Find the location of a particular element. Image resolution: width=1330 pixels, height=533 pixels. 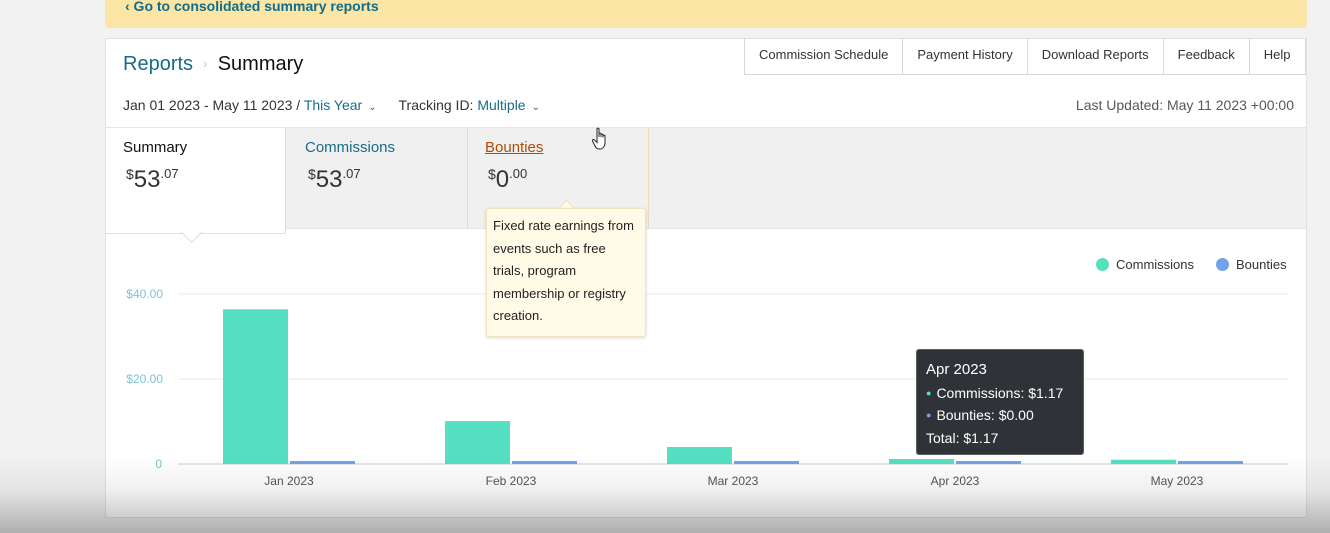

hover-commissions: Commissions: $1.17 is located at coordinates (1000, 392).